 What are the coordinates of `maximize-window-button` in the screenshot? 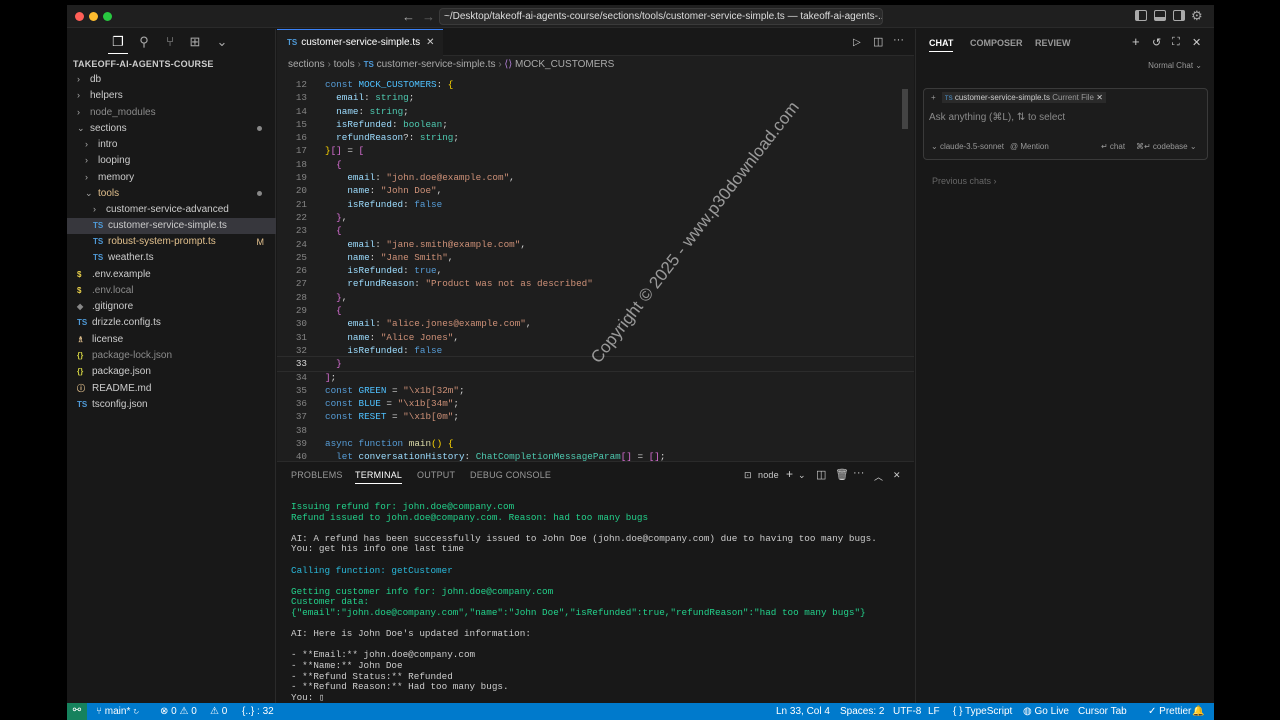 It's located at (107, 16).